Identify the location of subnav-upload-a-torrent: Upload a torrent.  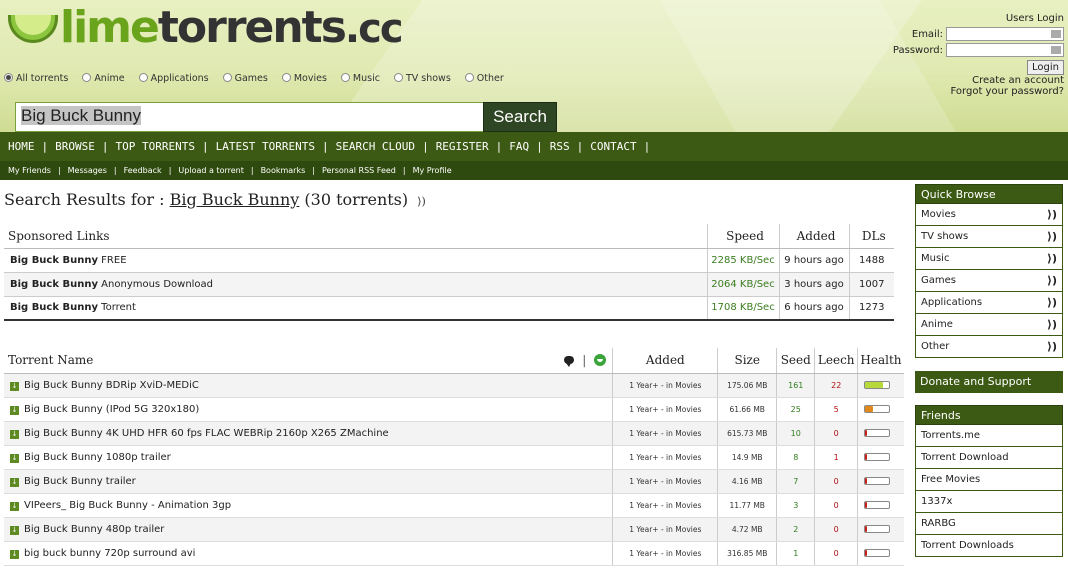
(210, 170).